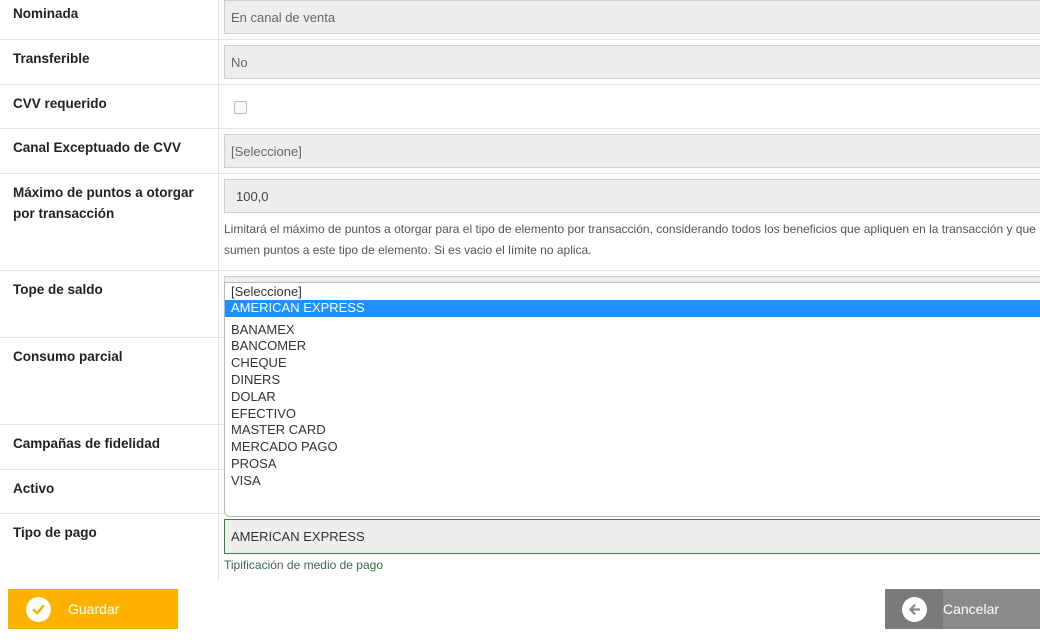  I want to click on tipo-pago-select: AMERICAN EXPRESS, so click(632, 536).